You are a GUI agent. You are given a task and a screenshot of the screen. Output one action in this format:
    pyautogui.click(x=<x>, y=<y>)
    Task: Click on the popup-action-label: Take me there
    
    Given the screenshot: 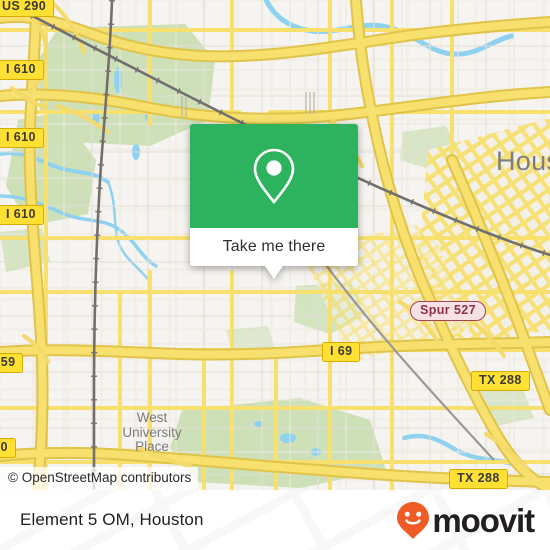 What is the action you would take?
    pyautogui.click(x=274, y=246)
    